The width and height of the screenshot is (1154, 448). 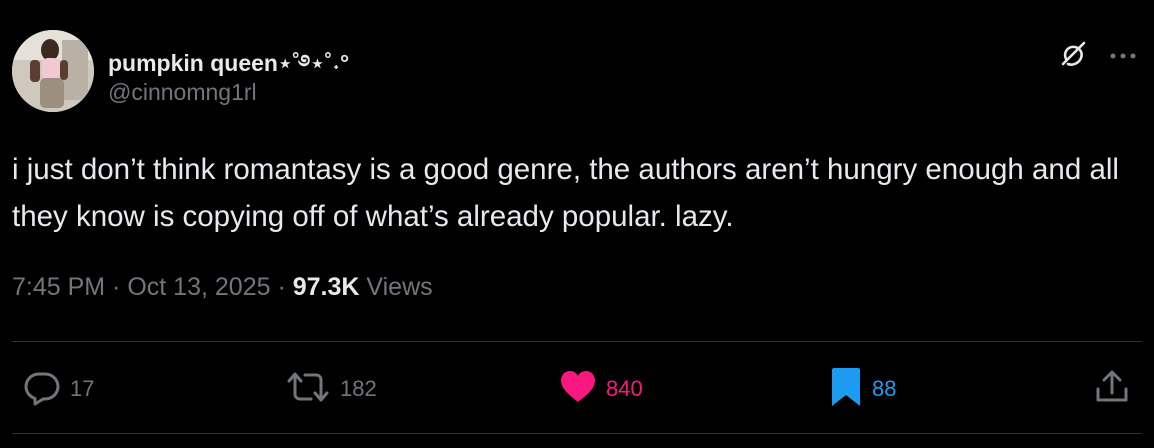 I want to click on tweet-meta: 7:45 PM · Oct 13, 2025 · 97.3K Views, so click(x=222, y=287).